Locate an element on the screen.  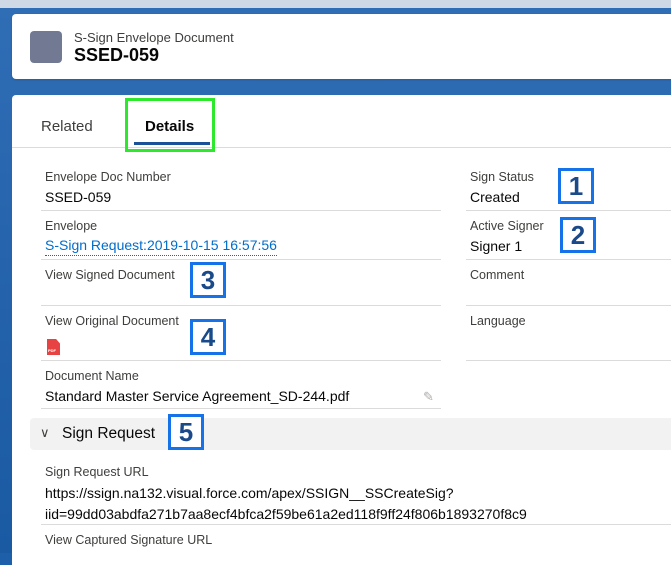
field-label: Envelope is located at coordinates (71, 226).